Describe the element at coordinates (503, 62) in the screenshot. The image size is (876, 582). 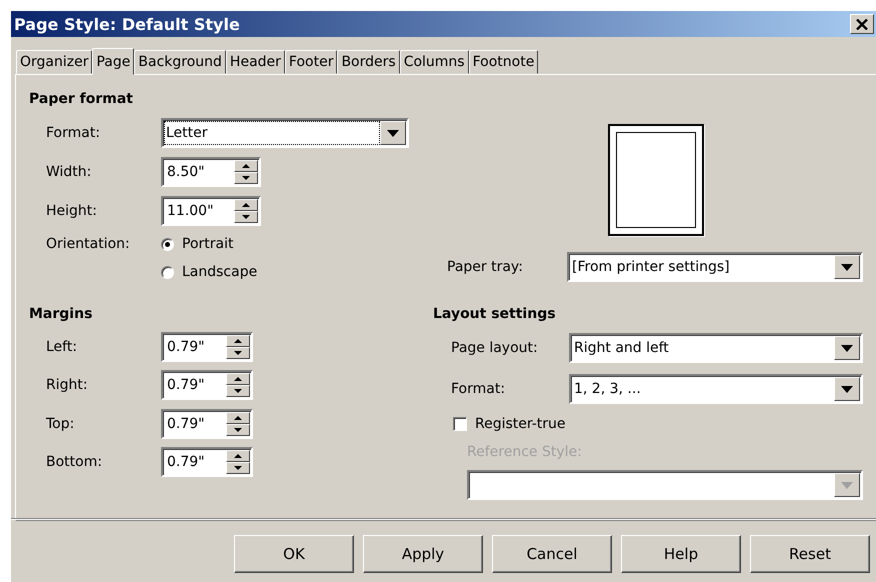
I see `tab: Footnote` at that location.